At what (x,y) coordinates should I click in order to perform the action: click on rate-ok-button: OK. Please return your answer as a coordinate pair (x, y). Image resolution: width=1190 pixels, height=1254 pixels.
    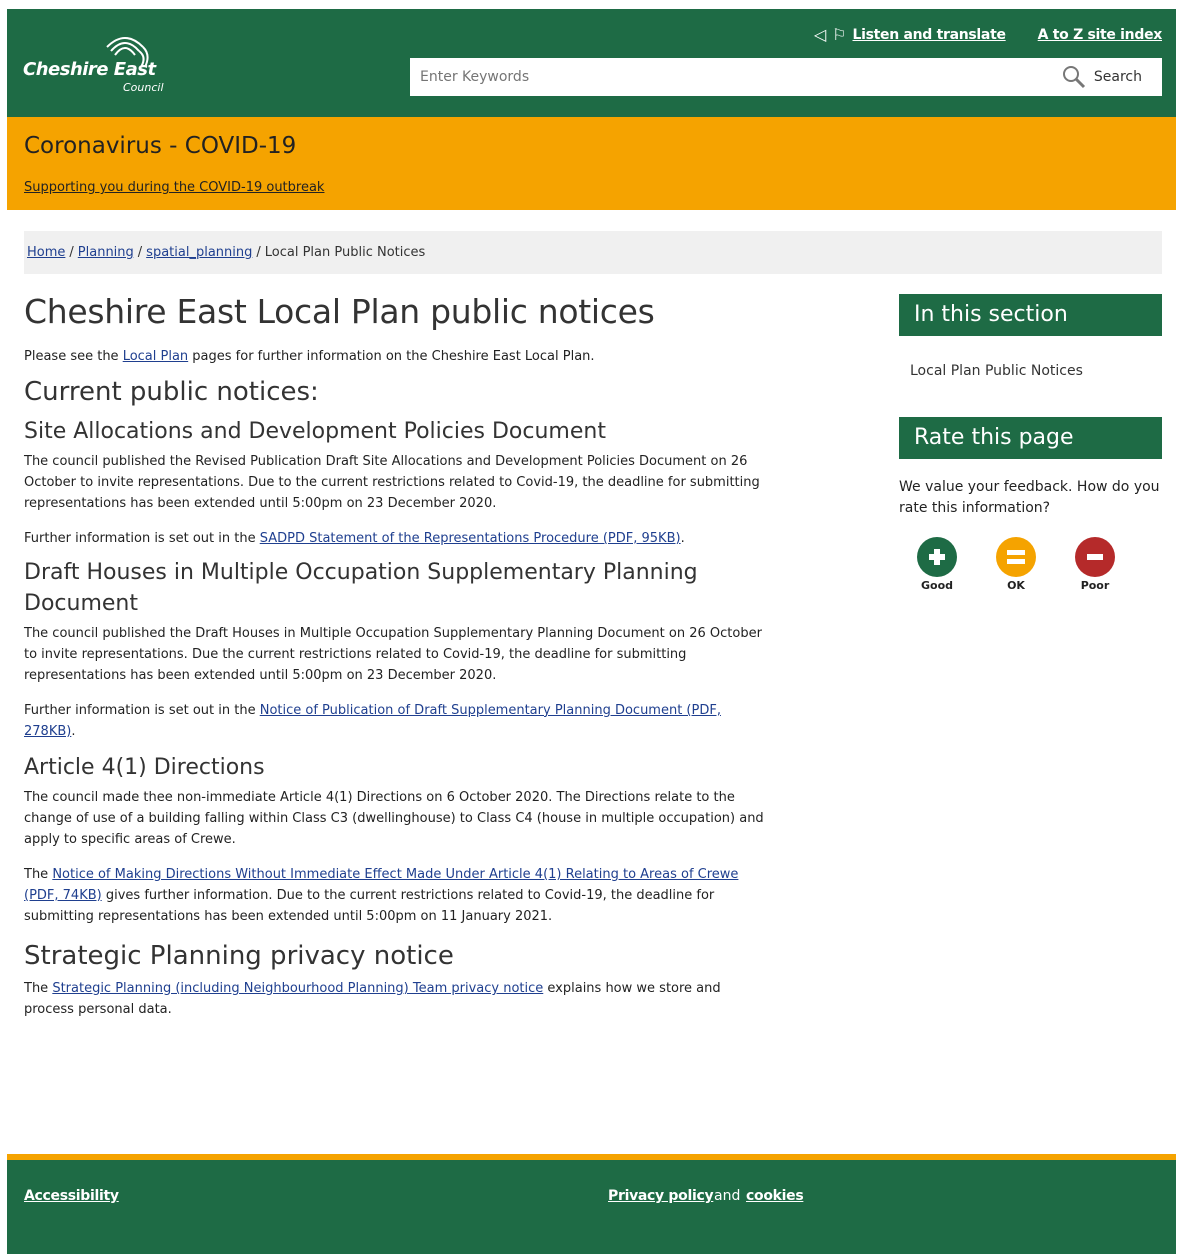
    Looking at the image, I should click on (1035, 564).